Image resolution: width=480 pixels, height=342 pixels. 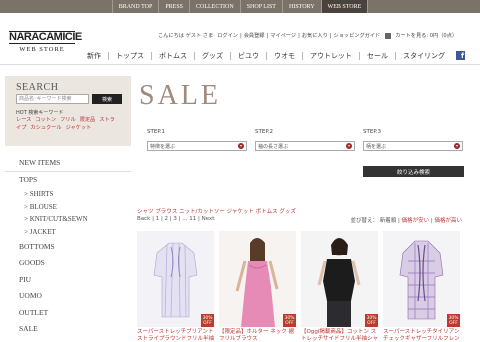 I want to click on gnav-tops: トップス, so click(x=129, y=55).